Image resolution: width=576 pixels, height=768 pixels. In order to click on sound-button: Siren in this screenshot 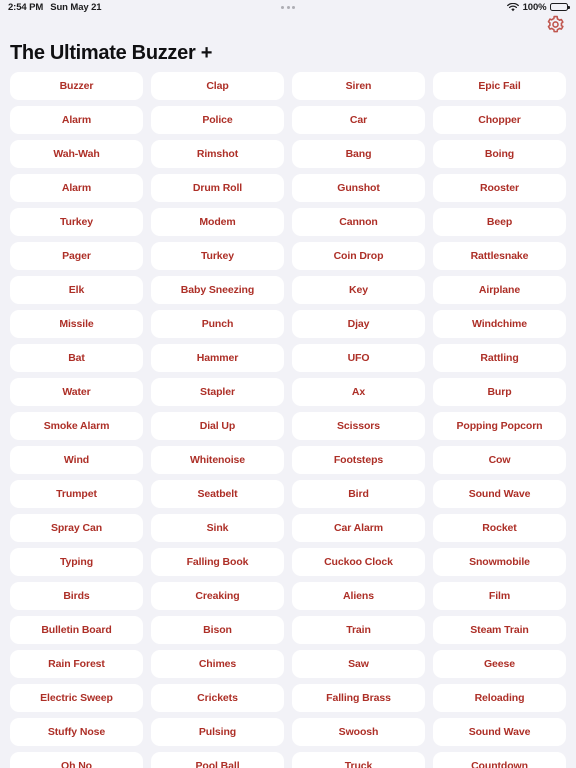, I will do `click(358, 86)`.